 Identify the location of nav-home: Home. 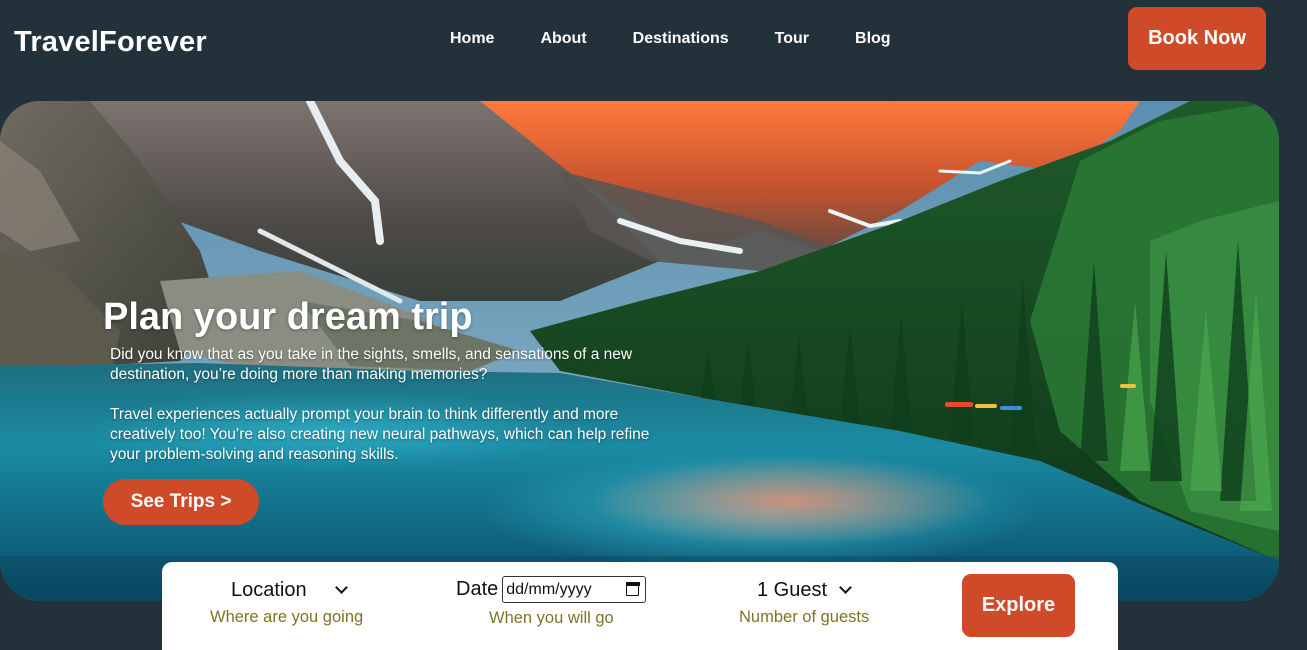
(472, 39).